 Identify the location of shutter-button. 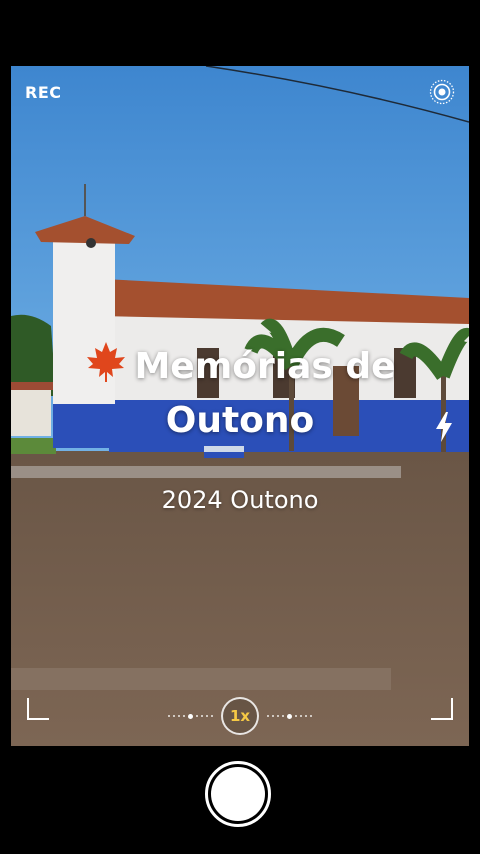
(238, 794).